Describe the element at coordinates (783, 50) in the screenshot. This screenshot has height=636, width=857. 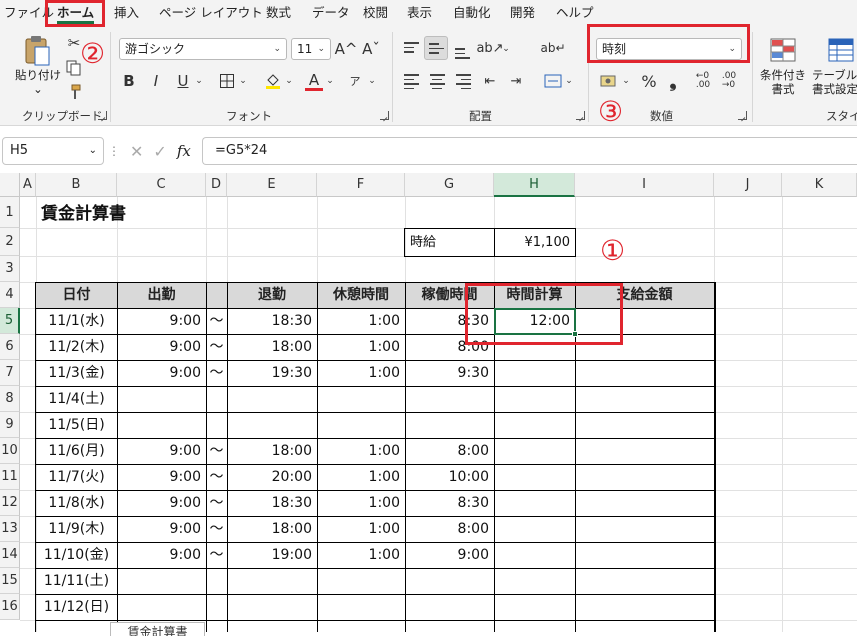
I see `conditional-format-icon` at that location.